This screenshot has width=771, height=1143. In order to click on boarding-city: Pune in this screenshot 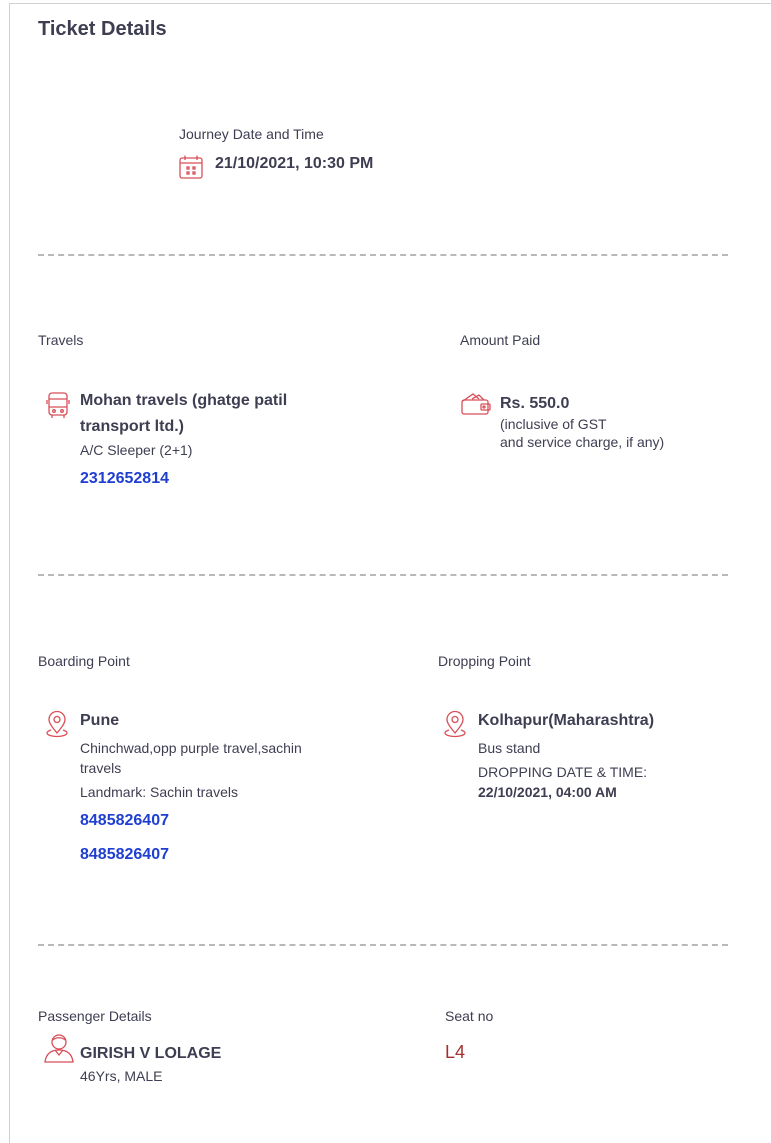, I will do `click(100, 720)`.